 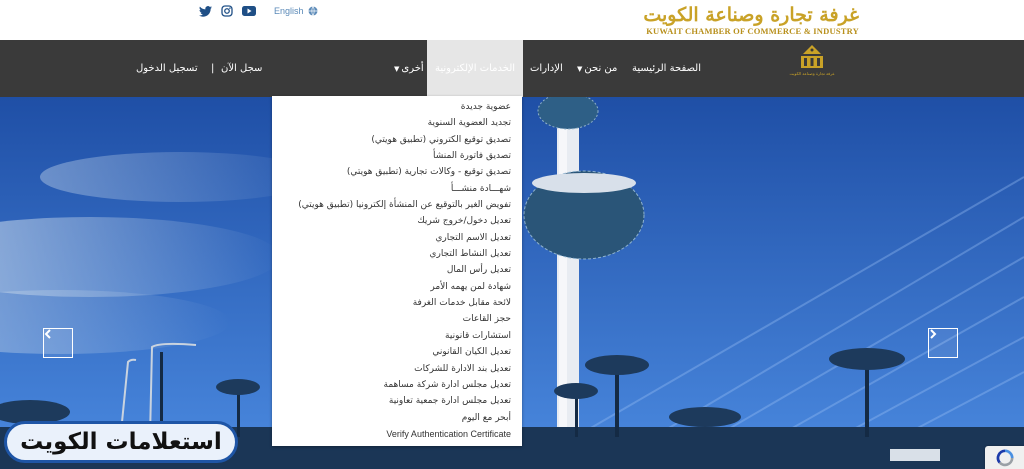 I want to click on slider-prev-button, so click(x=58, y=343).